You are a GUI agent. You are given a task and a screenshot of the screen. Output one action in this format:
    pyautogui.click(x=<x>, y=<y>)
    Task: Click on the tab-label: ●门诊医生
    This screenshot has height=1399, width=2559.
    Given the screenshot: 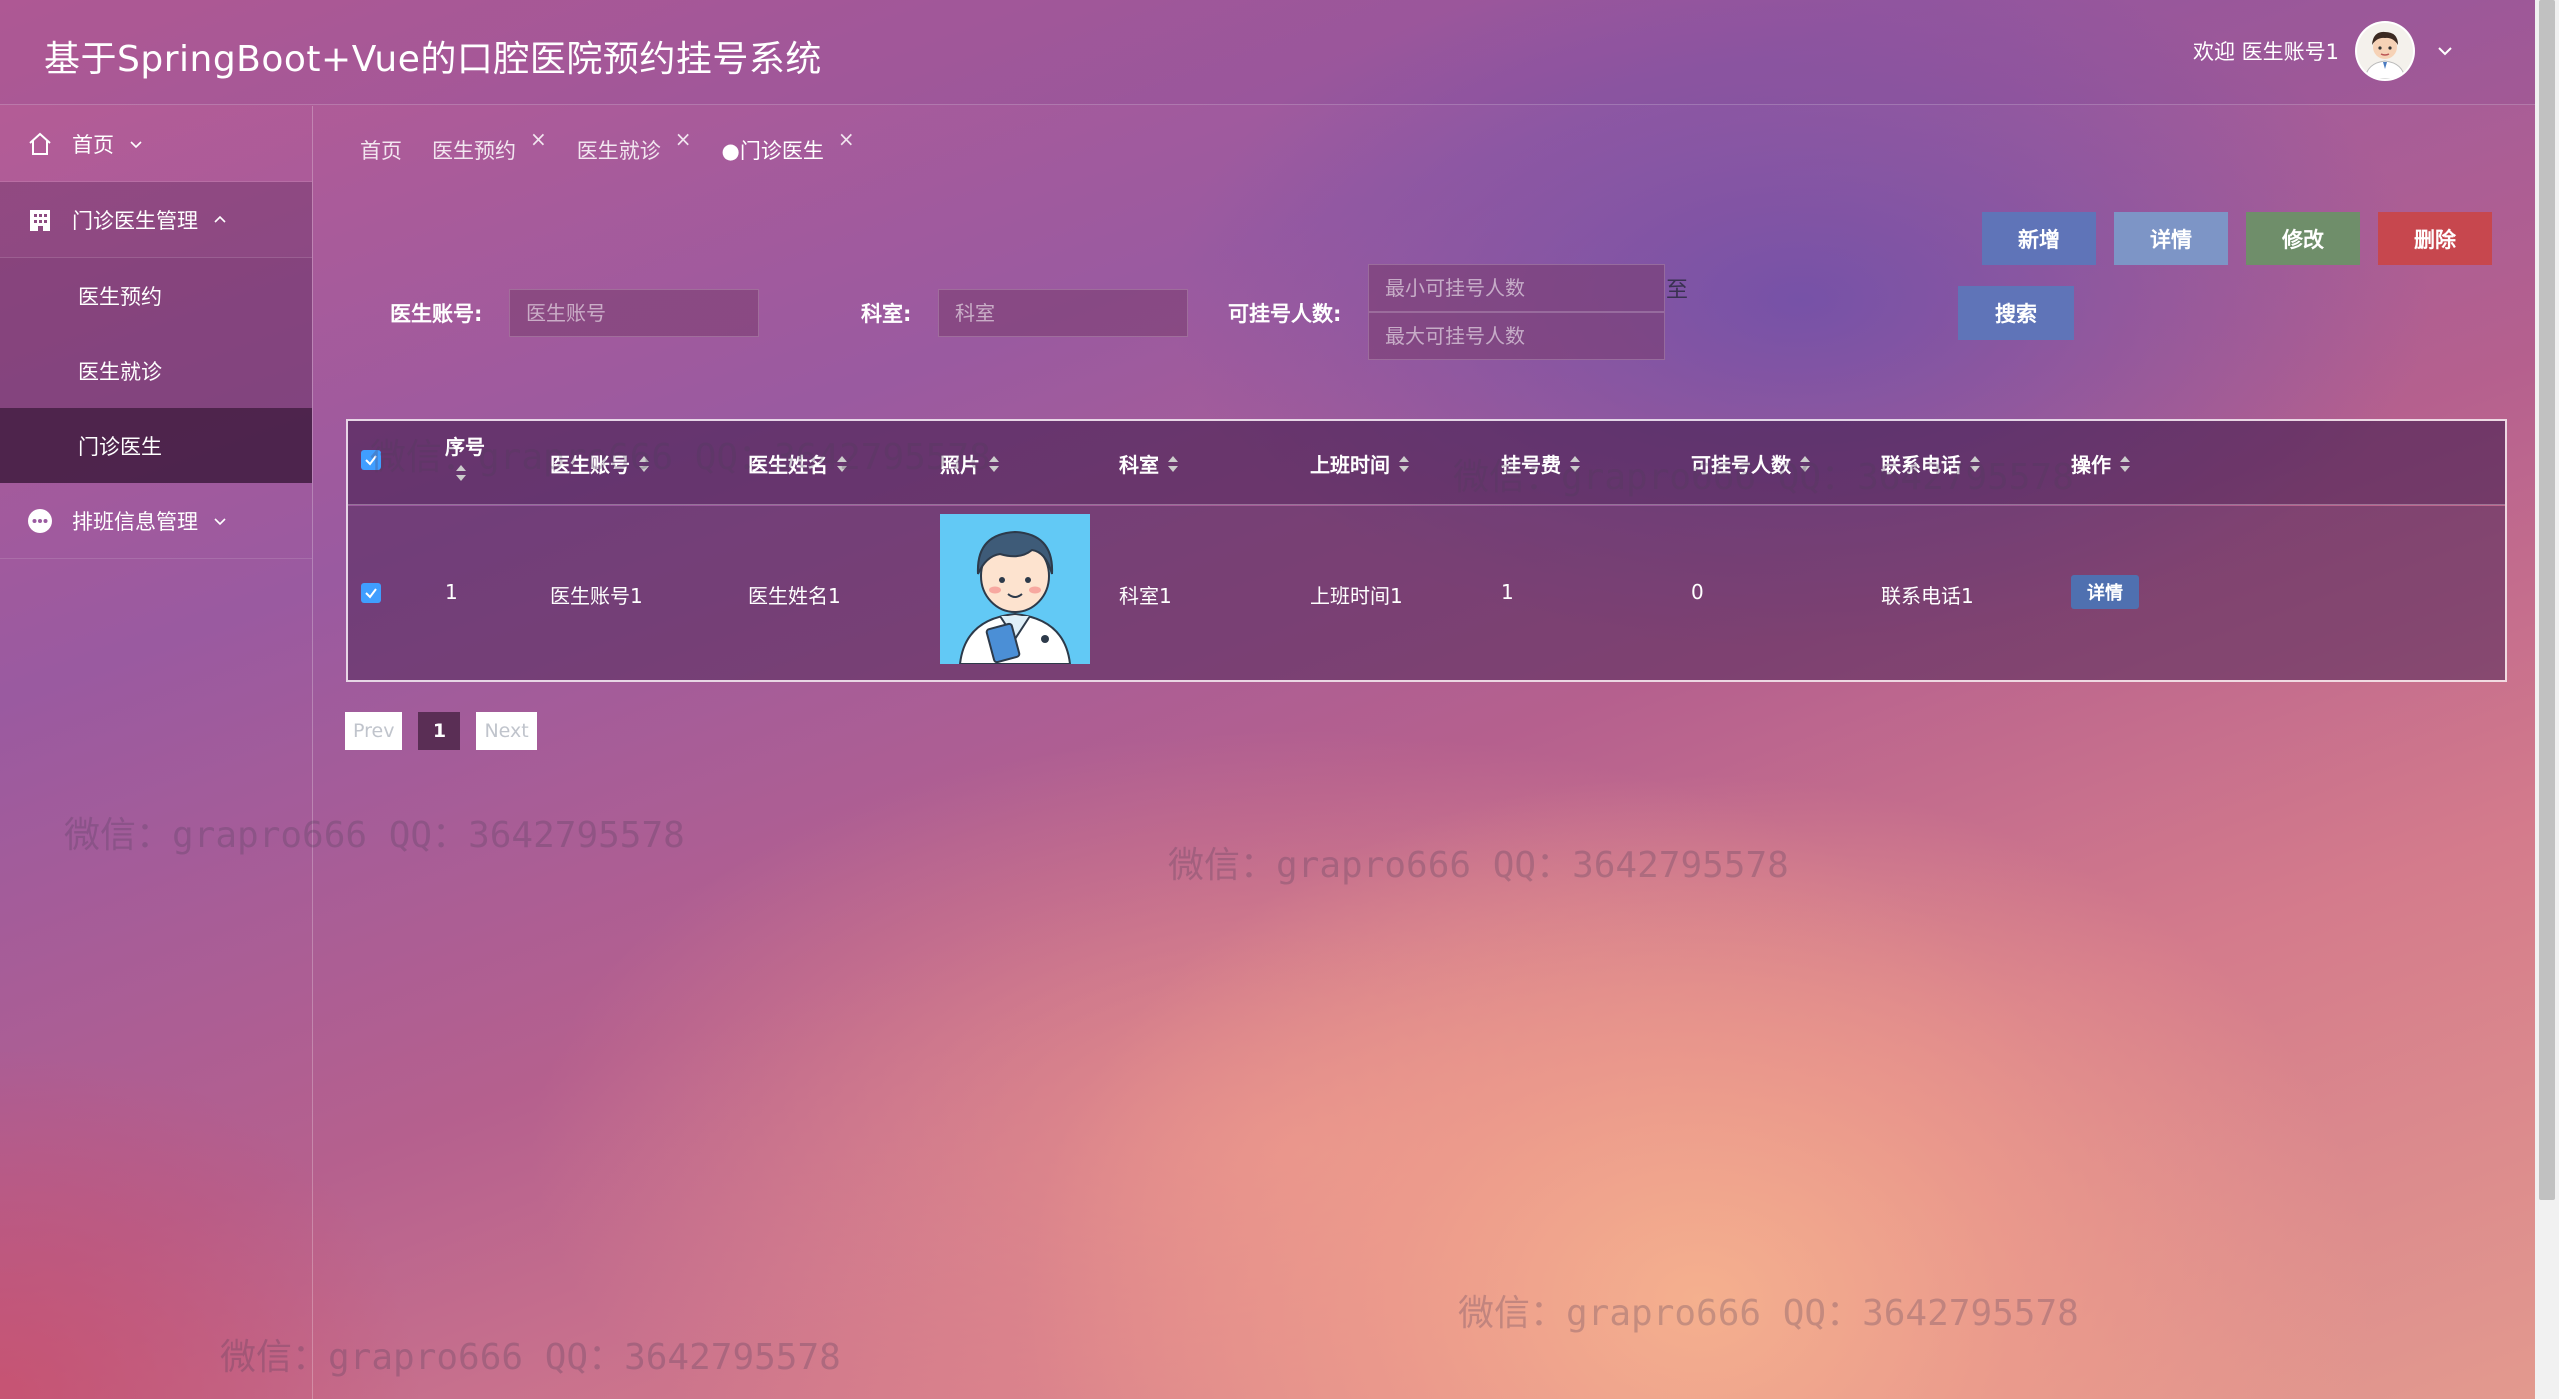 What is the action you would take?
    pyautogui.click(x=772, y=151)
    